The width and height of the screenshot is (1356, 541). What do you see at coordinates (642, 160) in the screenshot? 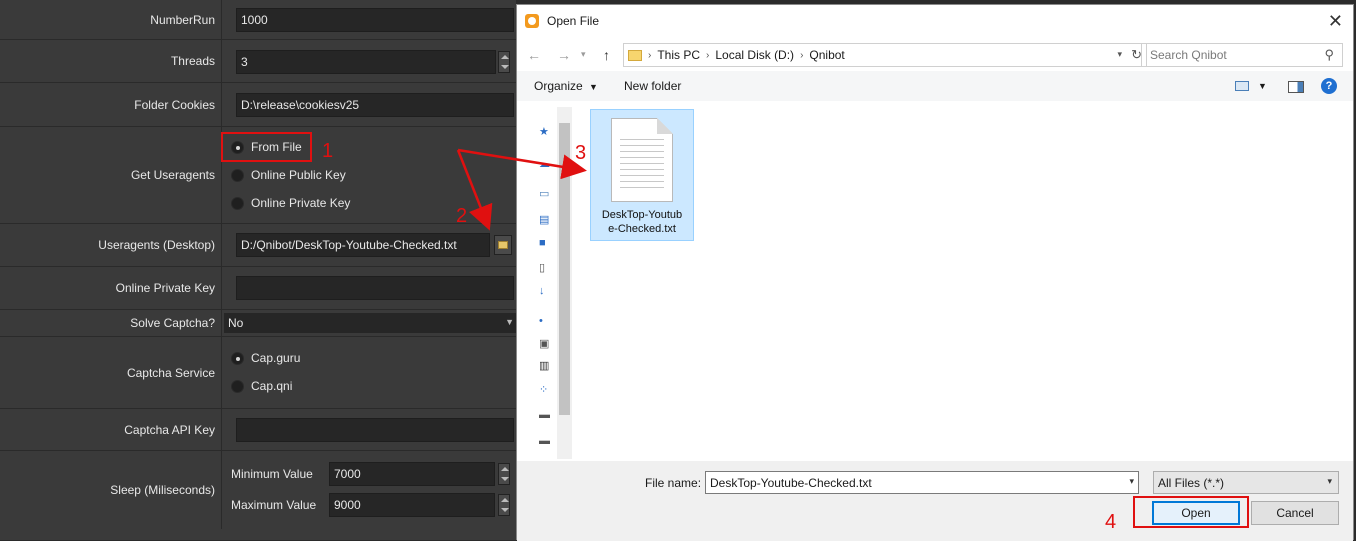
I see `text-file-icon` at bounding box center [642, 160].